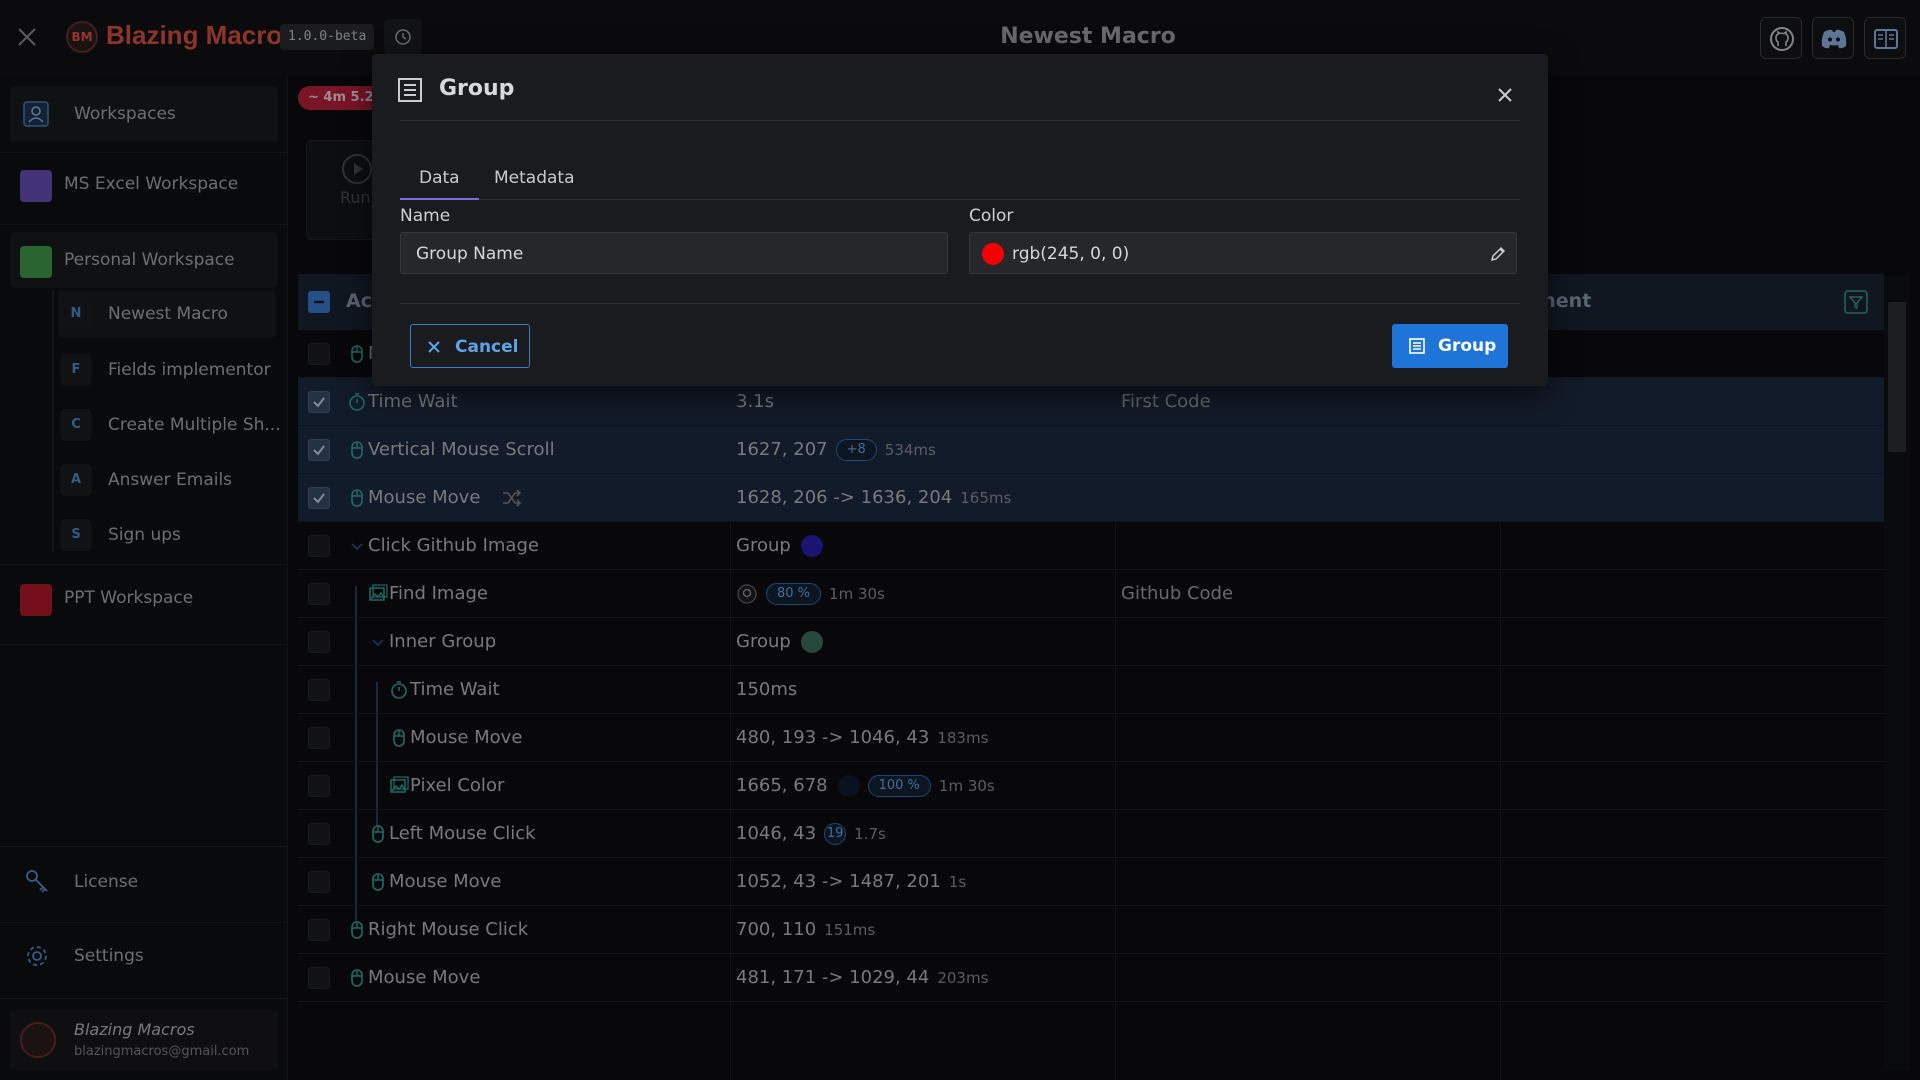 Image resolution: width=1920 pixels, height=1080 pixels. What do you see at coordinates (439, 184) in the screenshot?
I see `tab-data: Data` at bounding box center [439, 184].